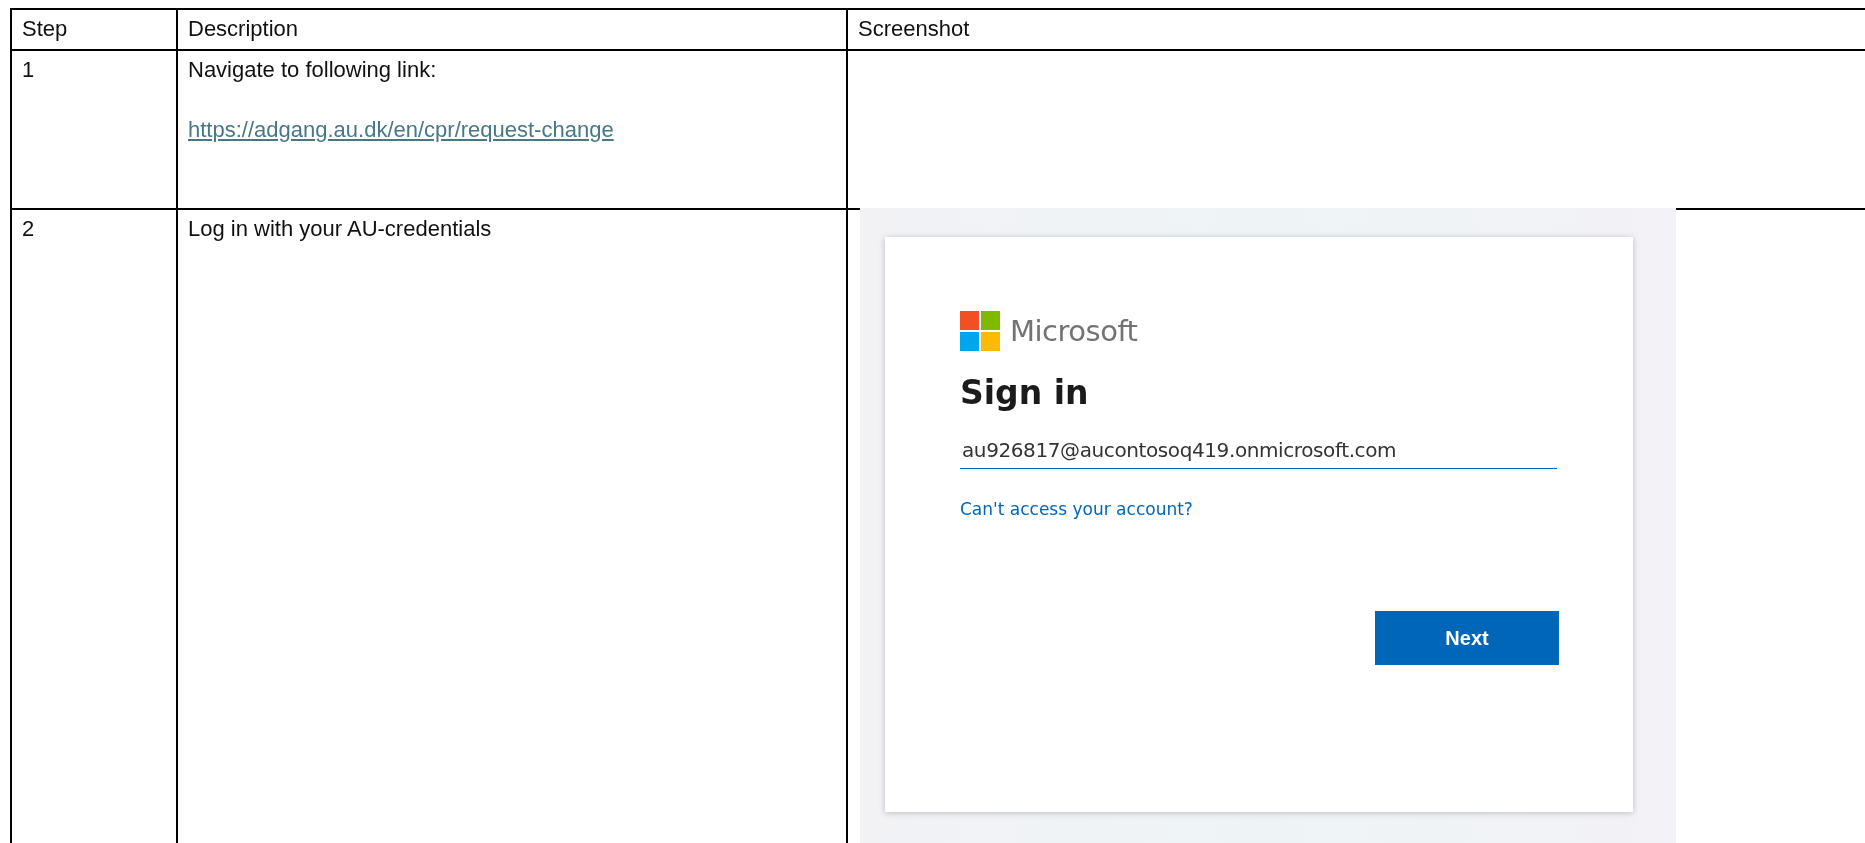  Describe the element at coordinates (914, 29) in the screenshot. I see `column-header: Screenshot` at that location.